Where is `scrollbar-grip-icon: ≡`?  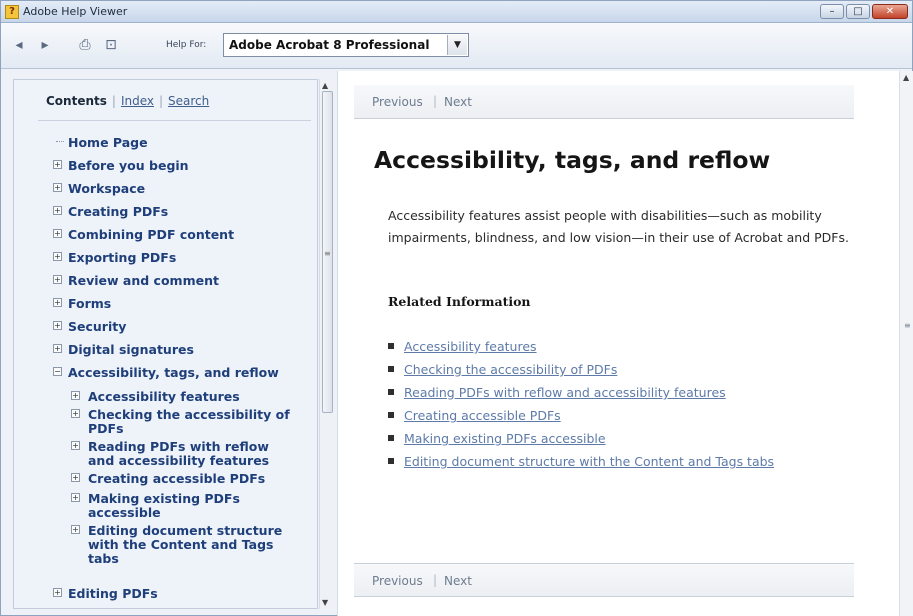
scrollbar-grip-icon: ≡ is located at coordinates (907, 325).